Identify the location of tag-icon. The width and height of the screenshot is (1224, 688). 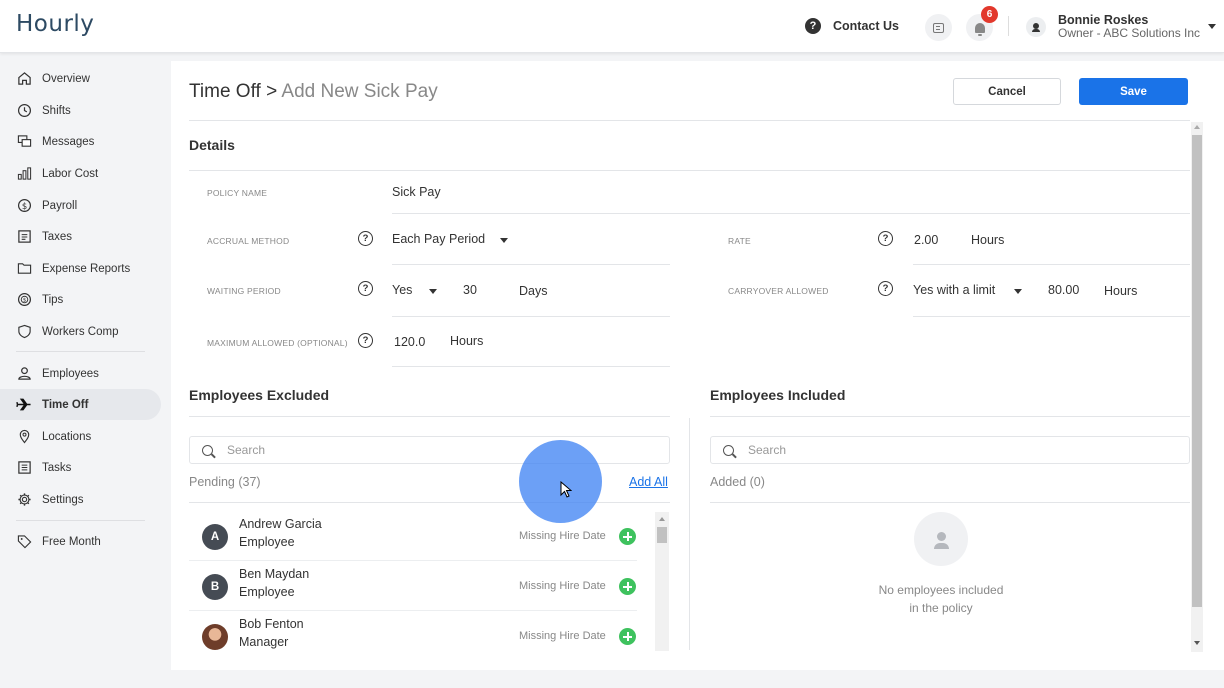
(24, 542).